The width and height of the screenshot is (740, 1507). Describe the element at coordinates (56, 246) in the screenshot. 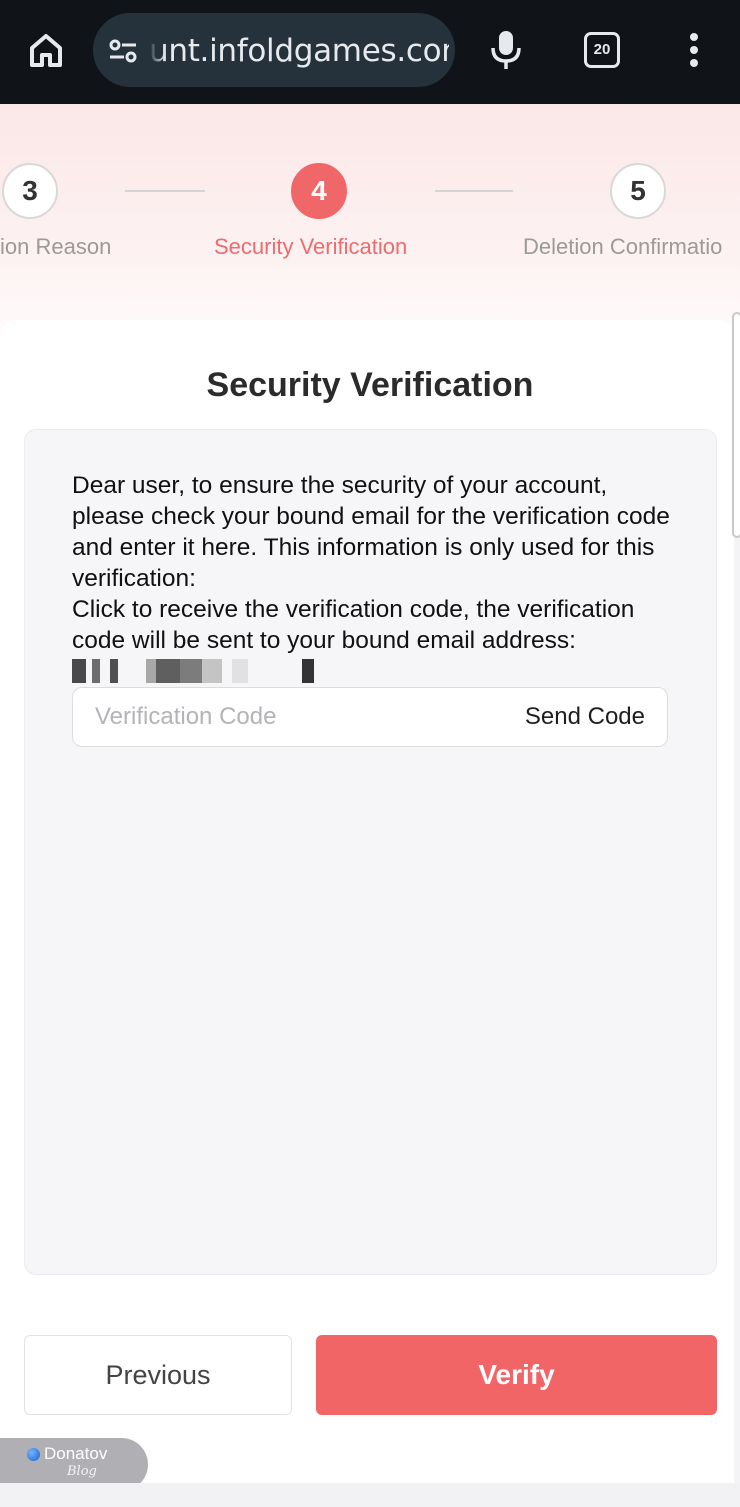

I see `step-3-label: ion Reason` at that location.